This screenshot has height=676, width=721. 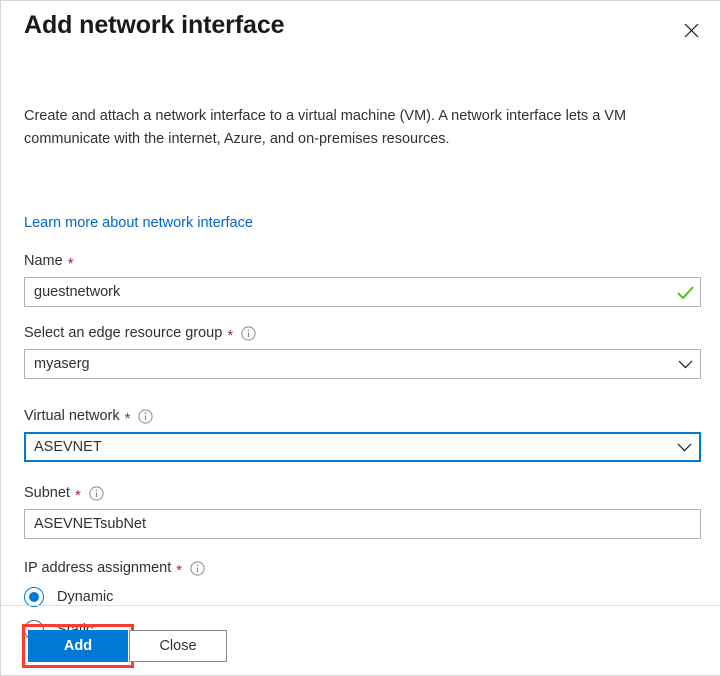 What do you see at coordinates (77, 292) in the screenshot?
I see `name-input-value: guestnetwork` at bounding box center [77, 292].